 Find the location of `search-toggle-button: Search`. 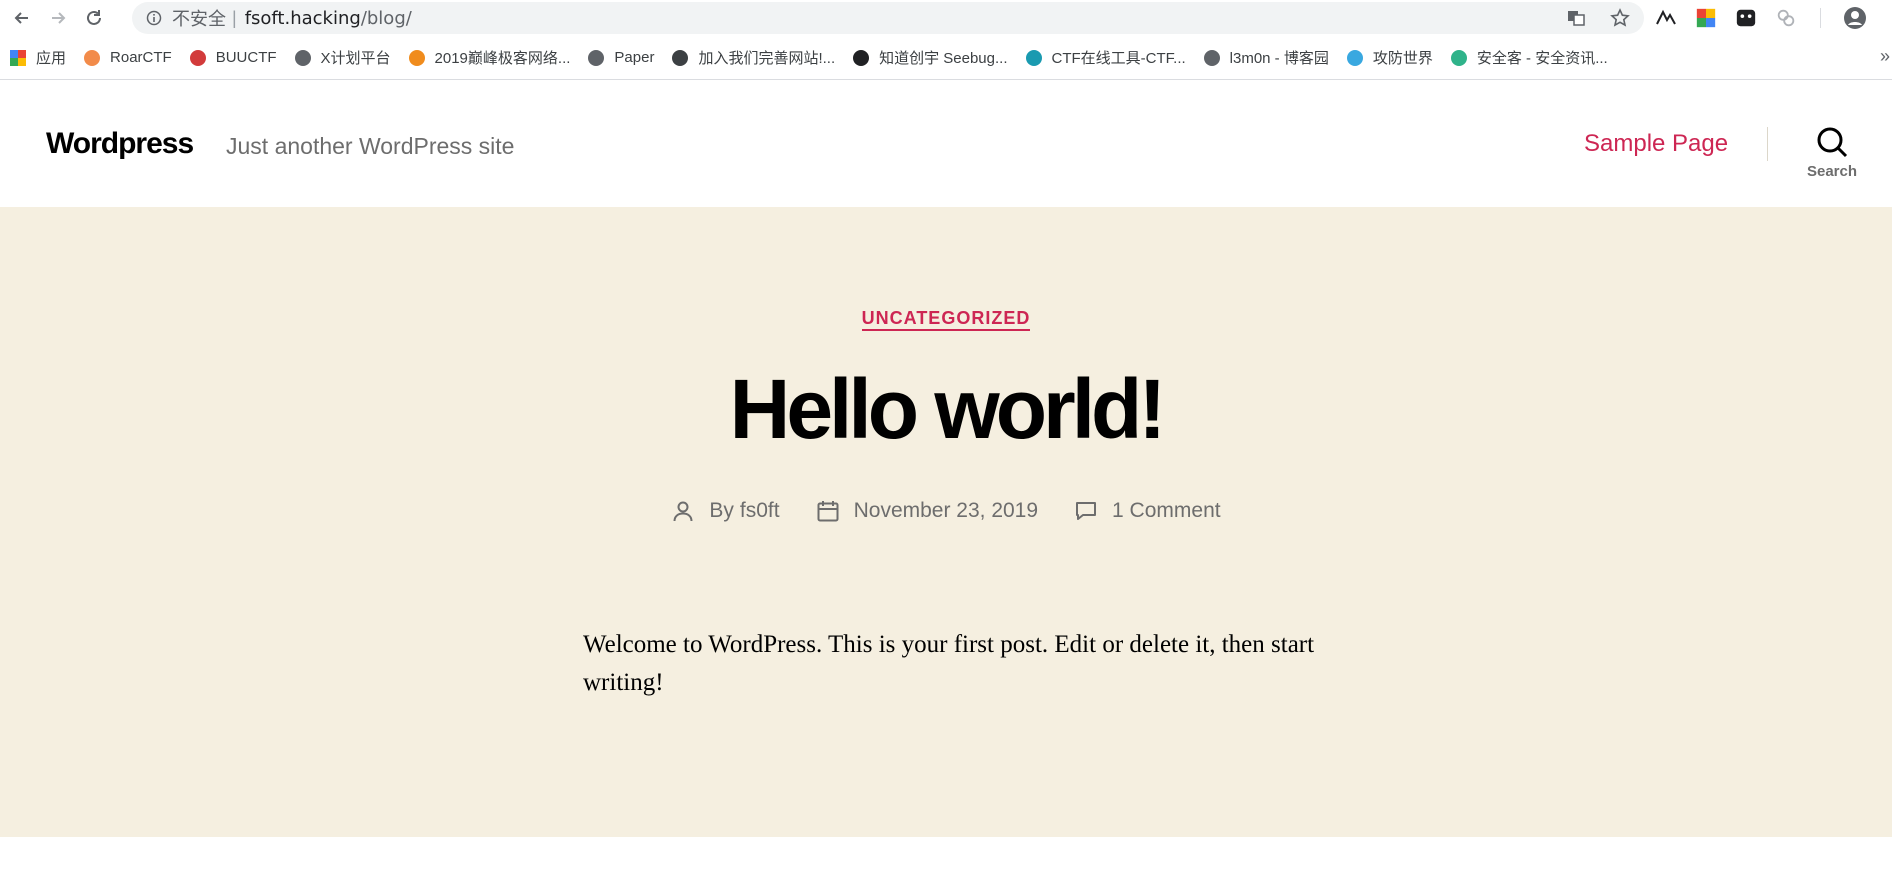

search-toggle-button: Search is located at coordinates (1832, 155).